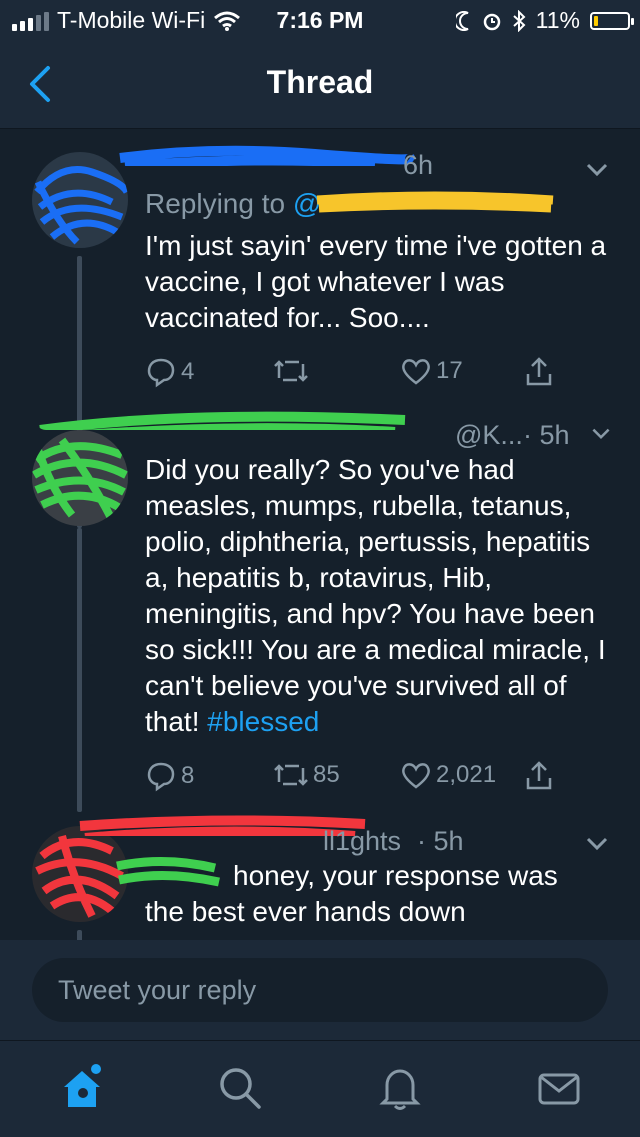 This screenshot has height=1137, width=640. What do you see at coordinates (418, 165) in the screenshot?
I see `tweet-time: 6h` at bounding box center [418, 165].